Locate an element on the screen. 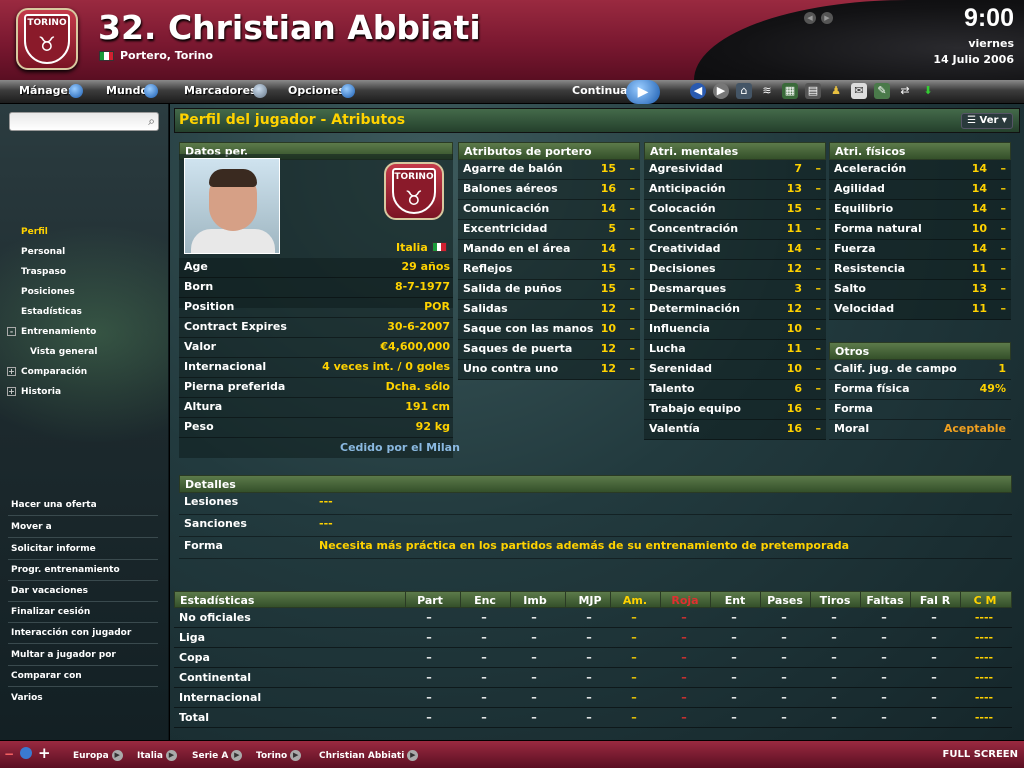 Image resolution: width=1024 pixels, height=768 pixels. sidebar-item-overview: Vista general is located at coordinates (63, 352).